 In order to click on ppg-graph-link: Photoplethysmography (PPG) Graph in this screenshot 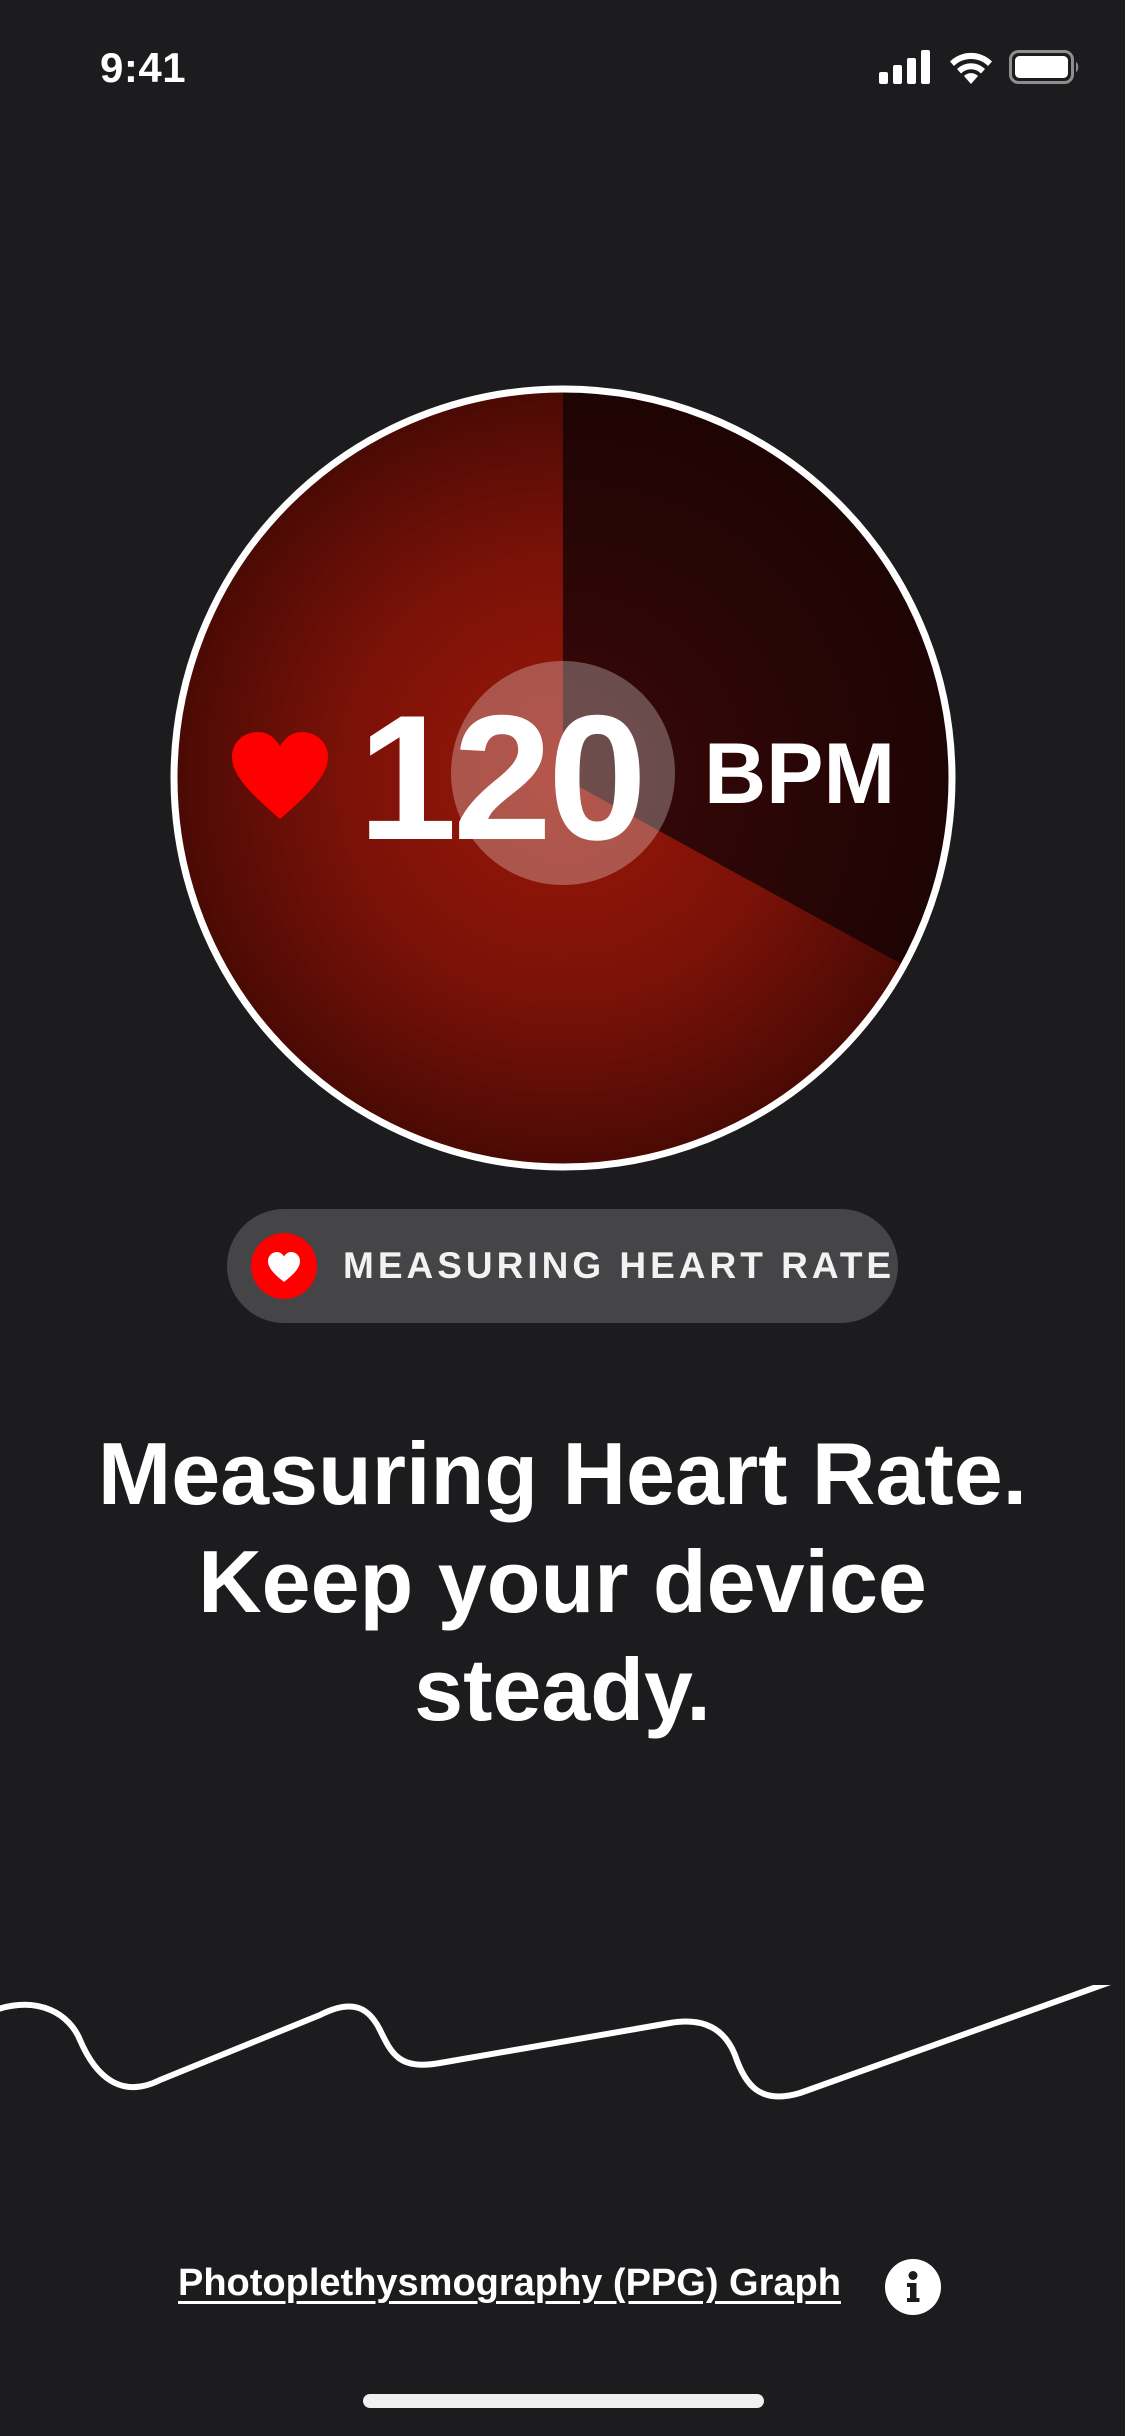, I will do `click(509, 2283)`.